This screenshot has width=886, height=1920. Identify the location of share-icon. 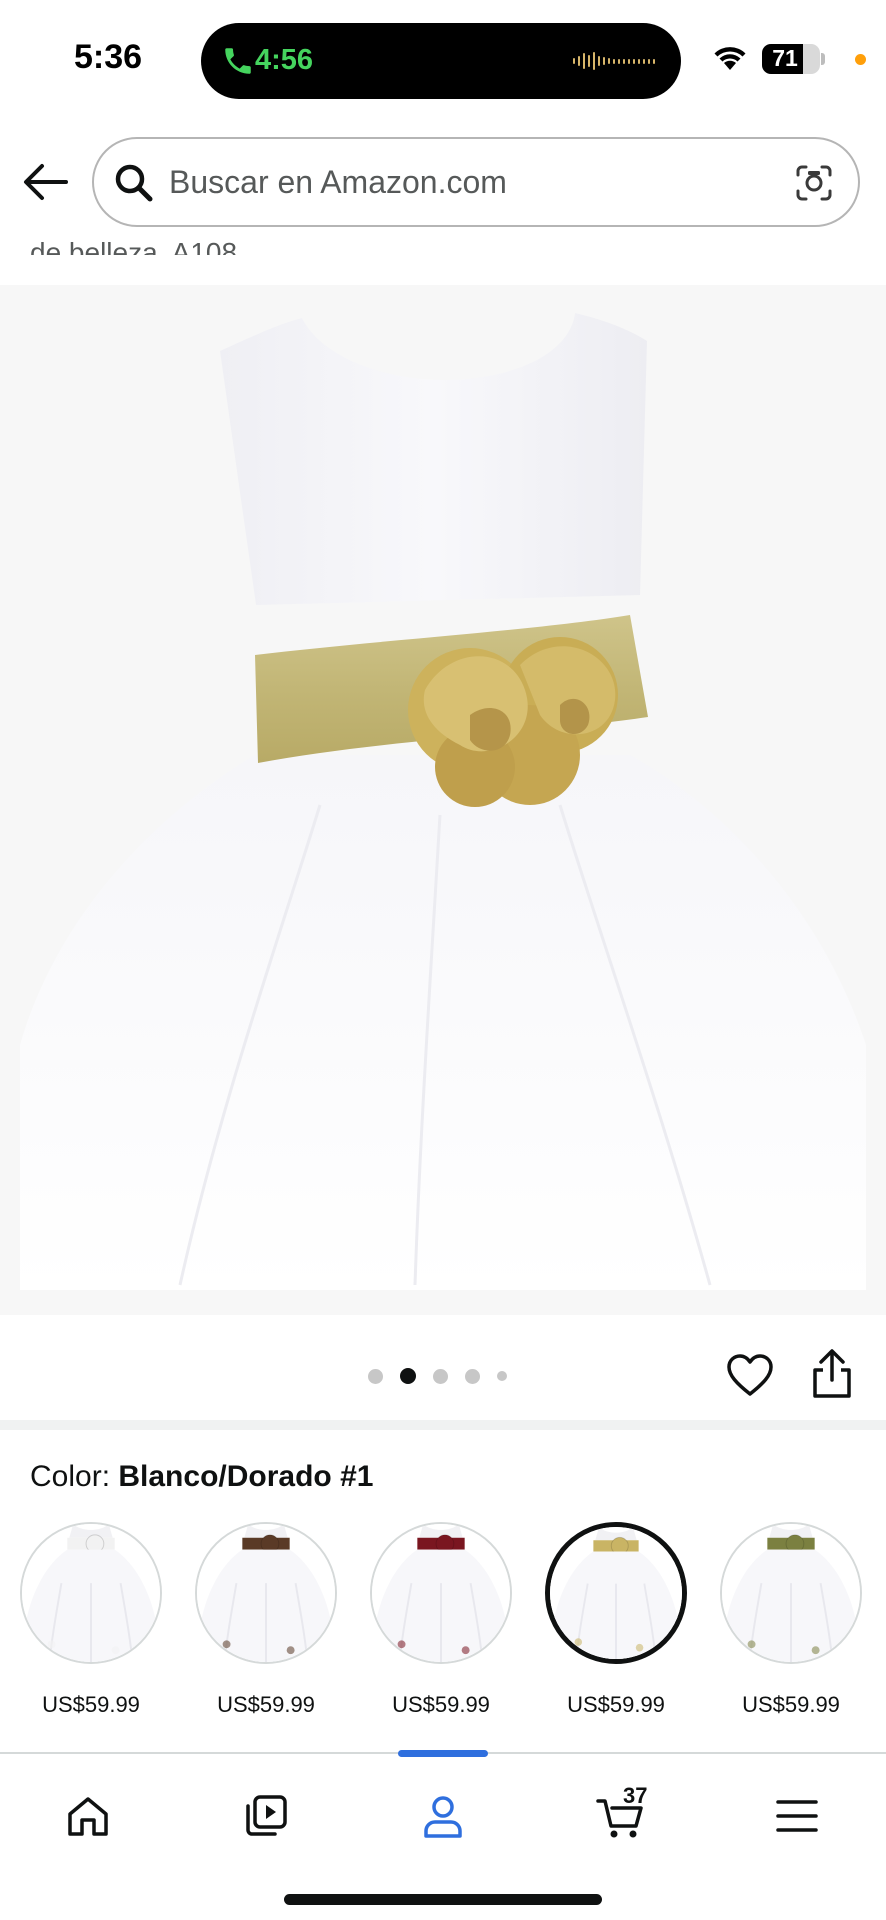
(832, 1374).